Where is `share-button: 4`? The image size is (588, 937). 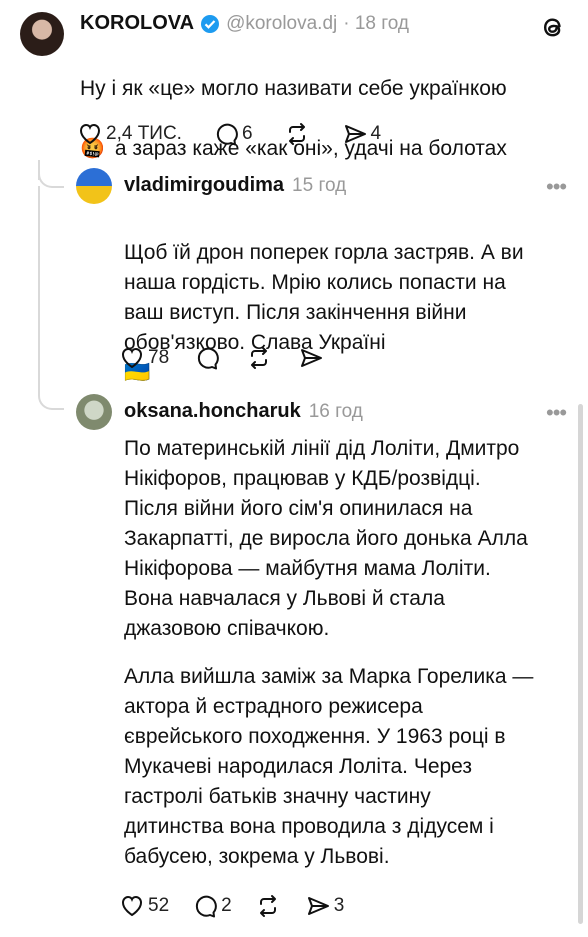 share-button: 4 is located at coordinates (361, 134).